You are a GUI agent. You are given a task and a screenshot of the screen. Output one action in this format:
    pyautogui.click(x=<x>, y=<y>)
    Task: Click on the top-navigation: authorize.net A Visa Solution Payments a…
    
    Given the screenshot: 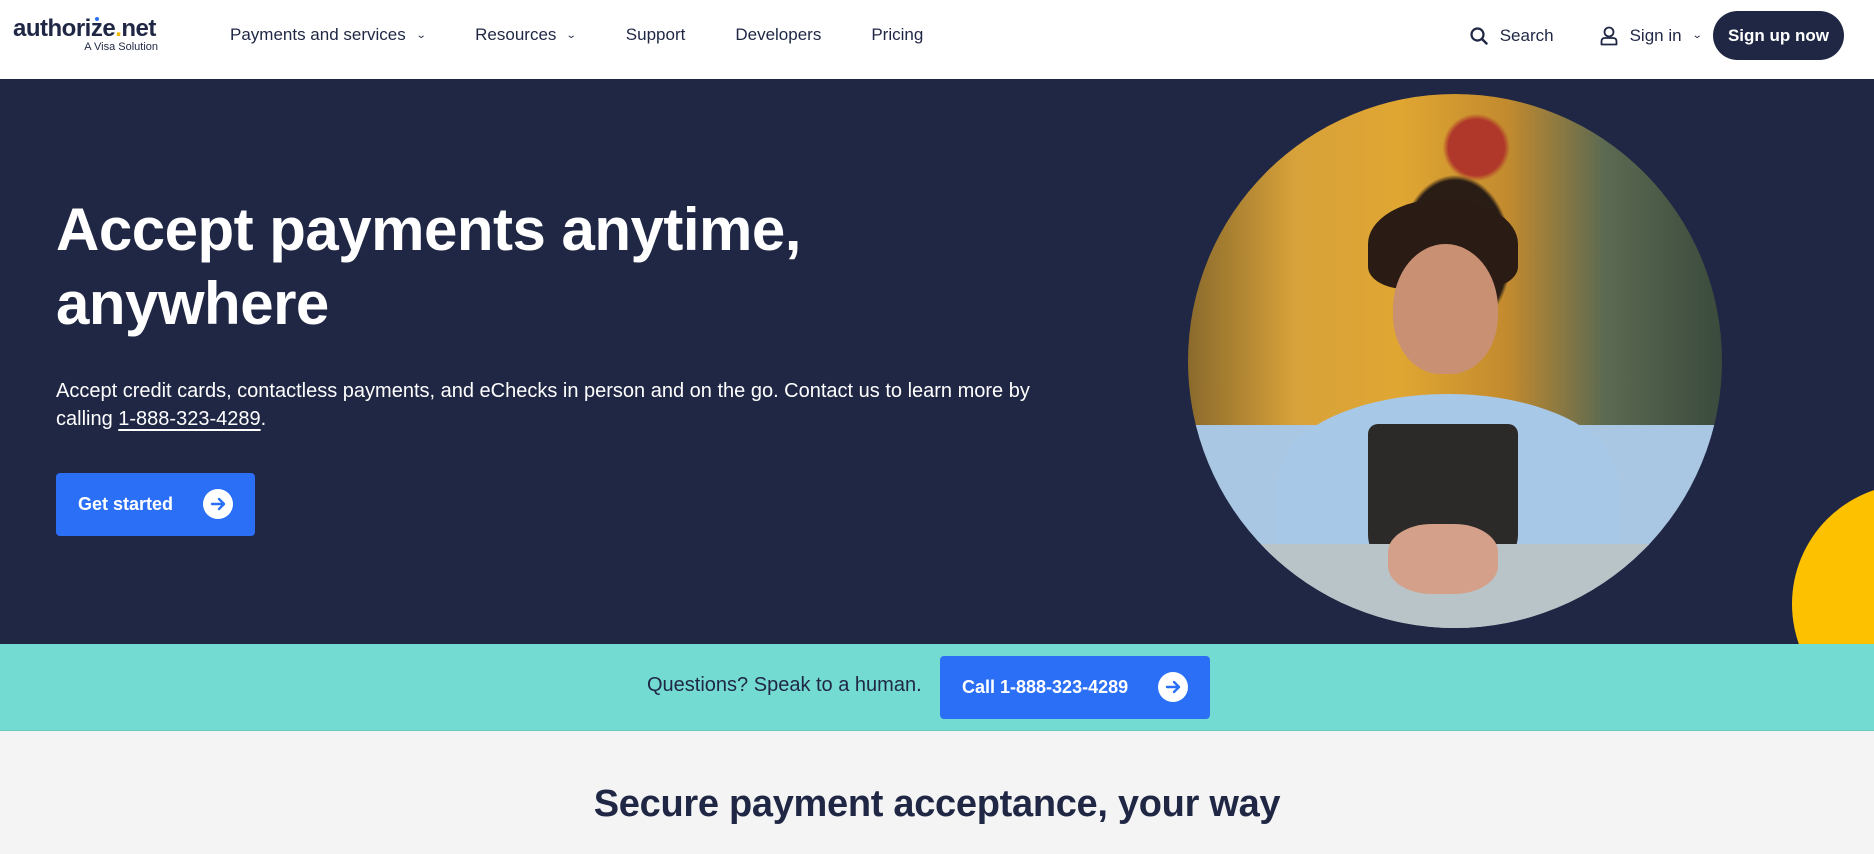 What is the action you would take?
    pyautogui.click(x=937, y=39)
    